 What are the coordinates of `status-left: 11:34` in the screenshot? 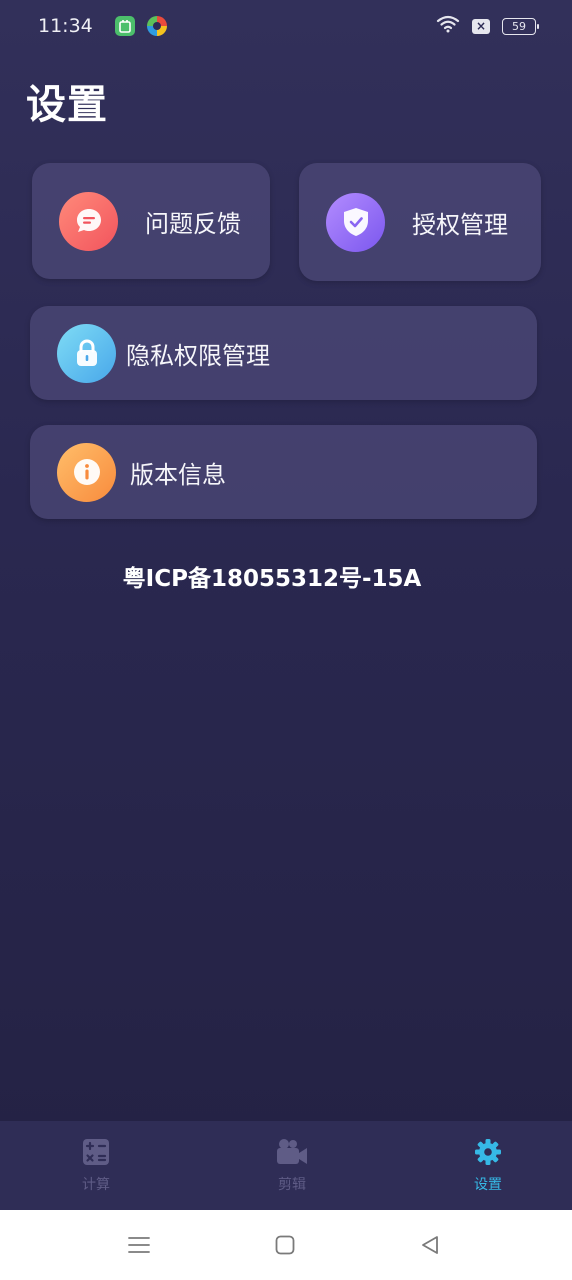 It's located at (102, 26).